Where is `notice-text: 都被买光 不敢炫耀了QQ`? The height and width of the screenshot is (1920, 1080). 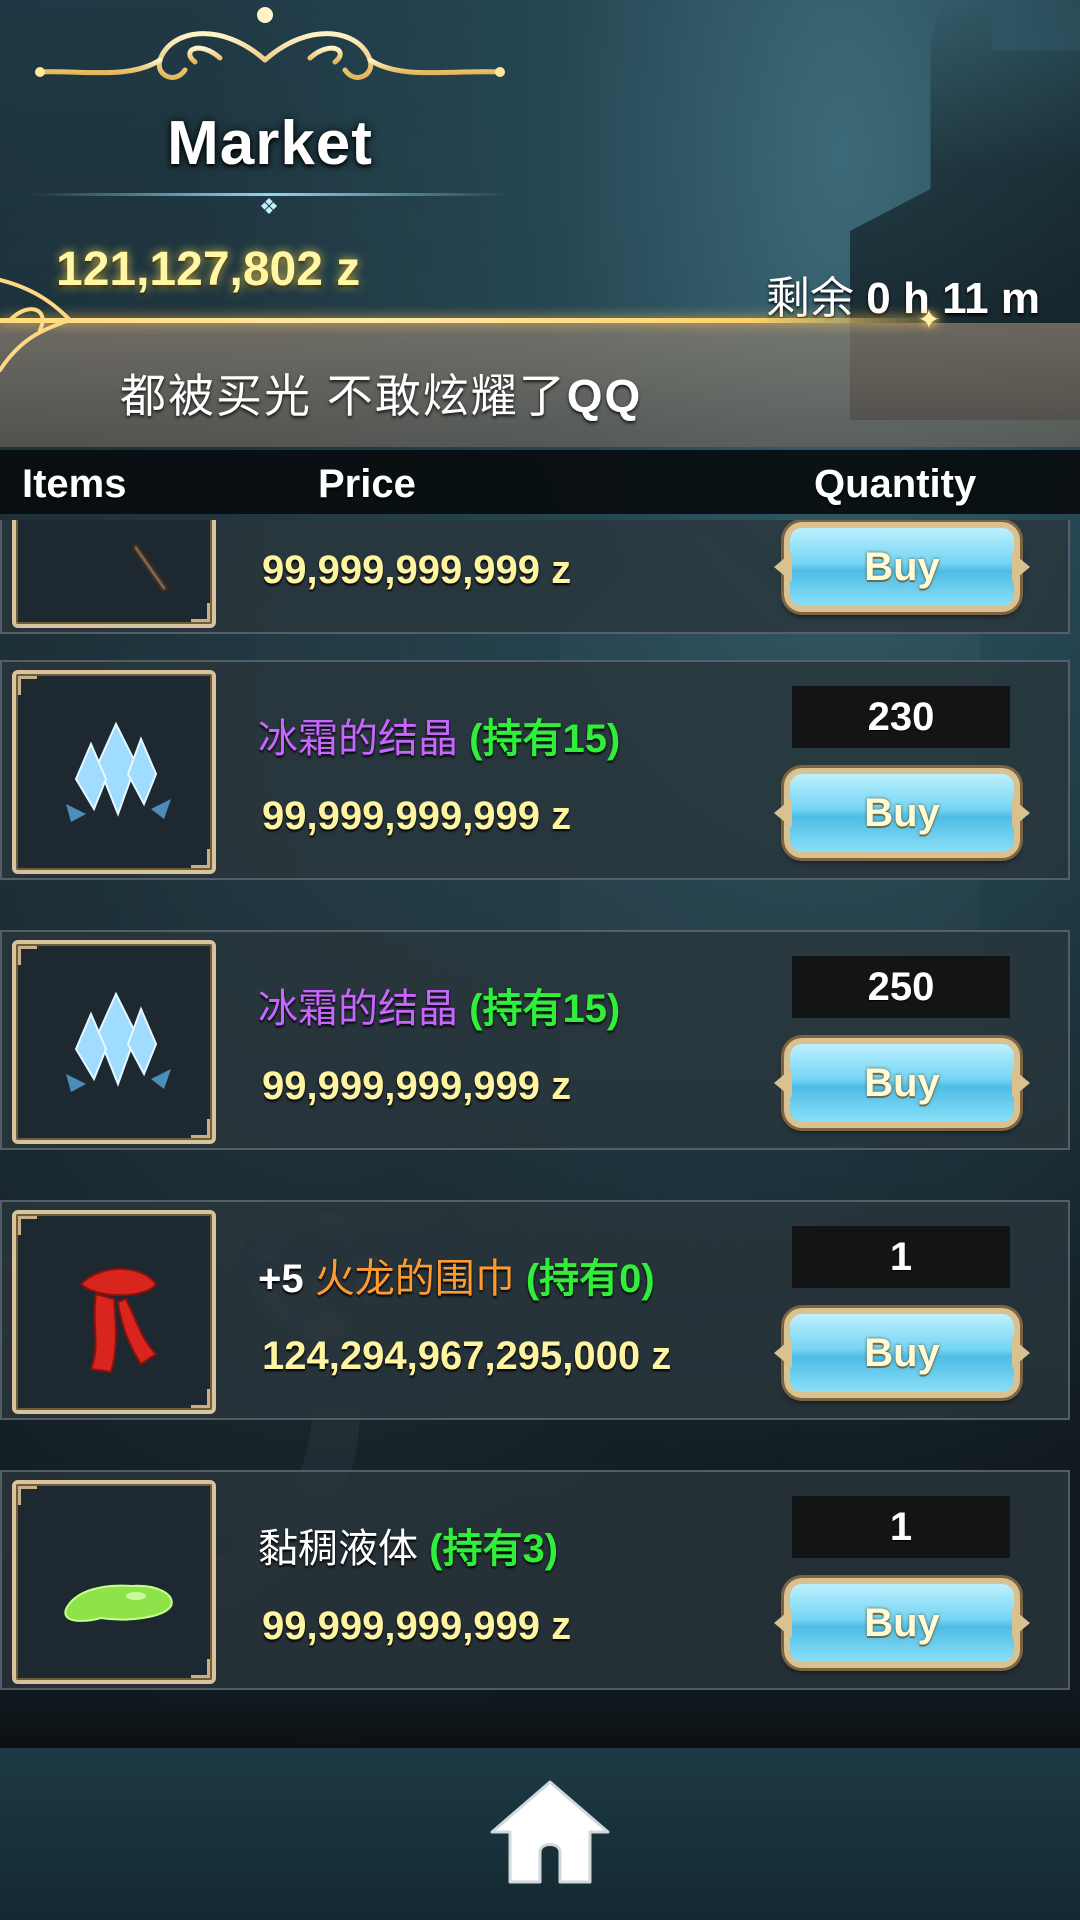 notice-text: 都被买光 不敢炫耀了QQ is located at coordinates (381, 393).